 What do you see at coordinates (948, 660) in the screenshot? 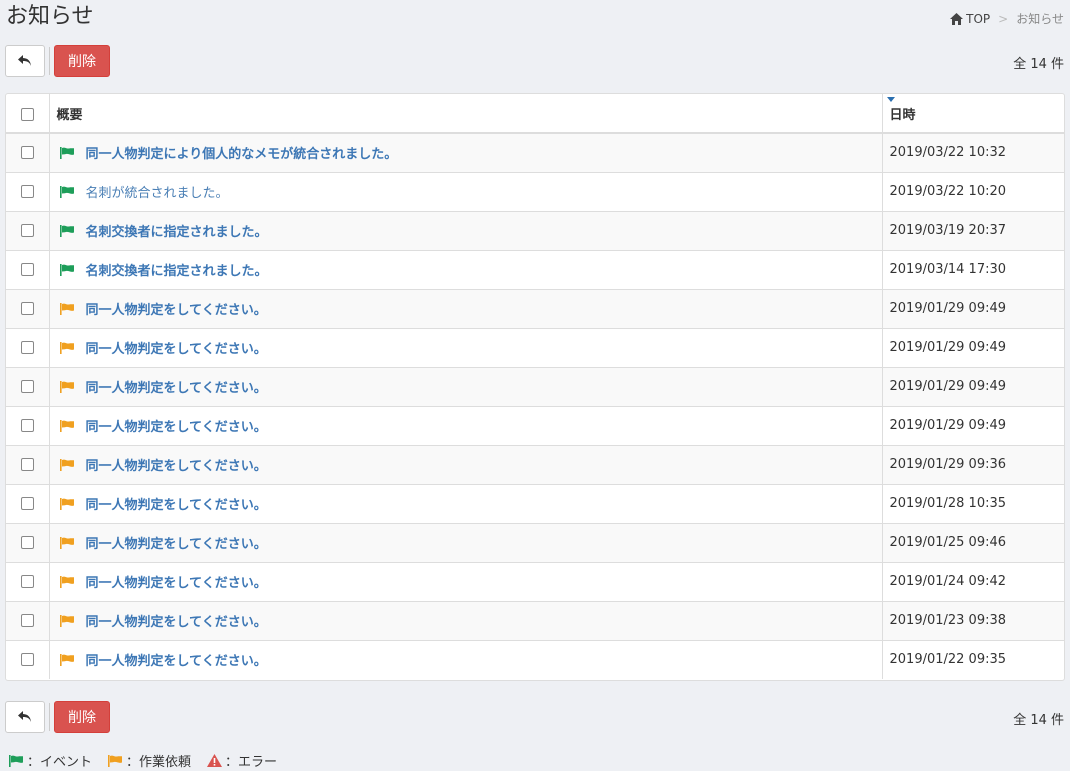
I see `row-datetime: 2019/01/22 09:35` at bounding box center [948, 660].